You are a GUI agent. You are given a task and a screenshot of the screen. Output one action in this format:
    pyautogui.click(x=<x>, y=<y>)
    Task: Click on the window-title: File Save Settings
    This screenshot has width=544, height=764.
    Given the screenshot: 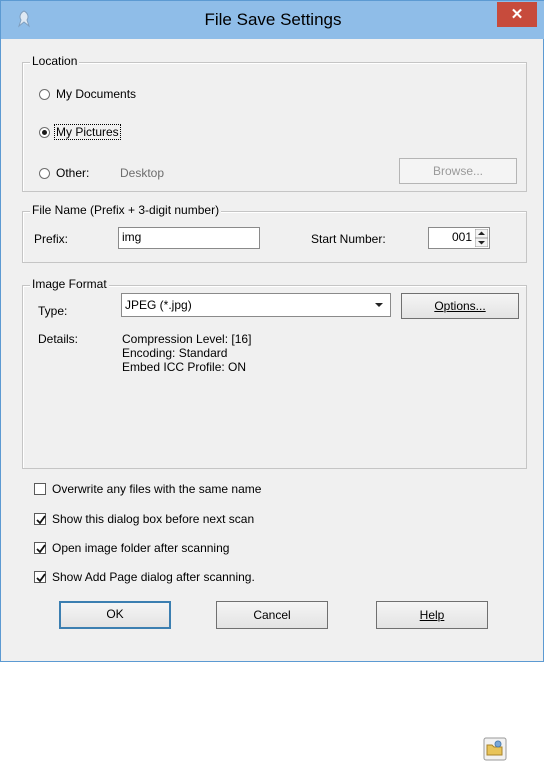 What is the action you would take?
    pyautogui.click(x=273, y=19)
    